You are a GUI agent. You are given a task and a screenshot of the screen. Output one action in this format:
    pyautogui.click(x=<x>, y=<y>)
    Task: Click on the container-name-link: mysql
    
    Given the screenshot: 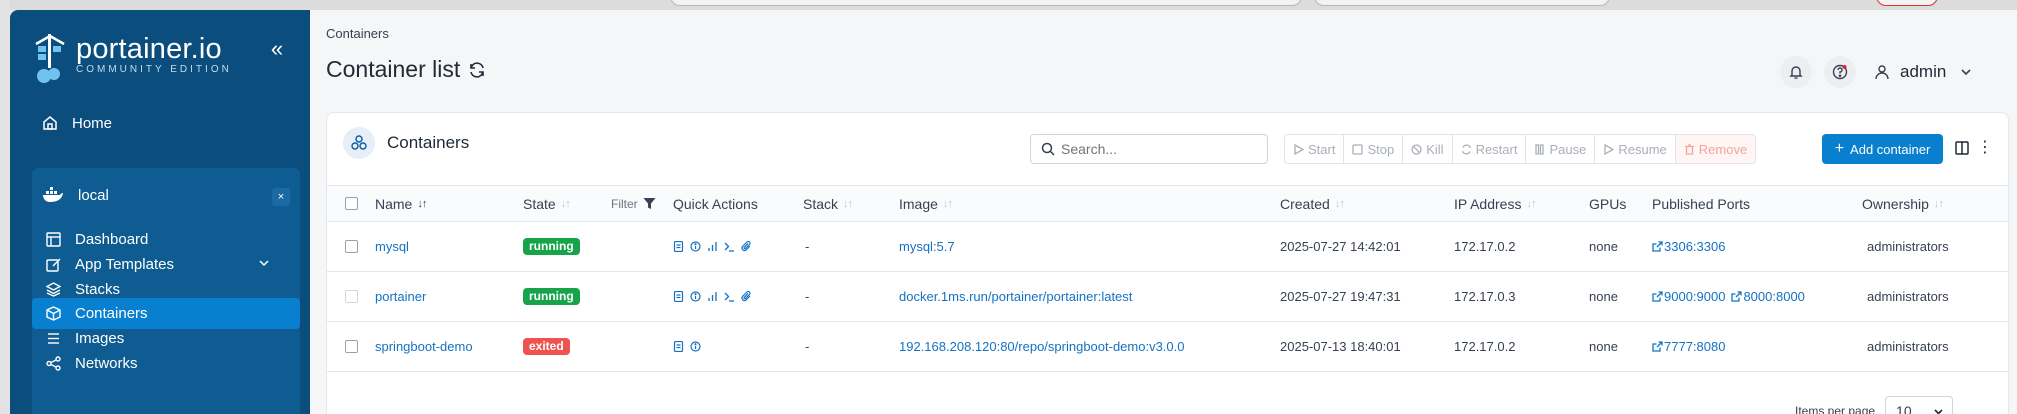 What is the action you would take?
    pyautogui.click(x=392, y=246)
    